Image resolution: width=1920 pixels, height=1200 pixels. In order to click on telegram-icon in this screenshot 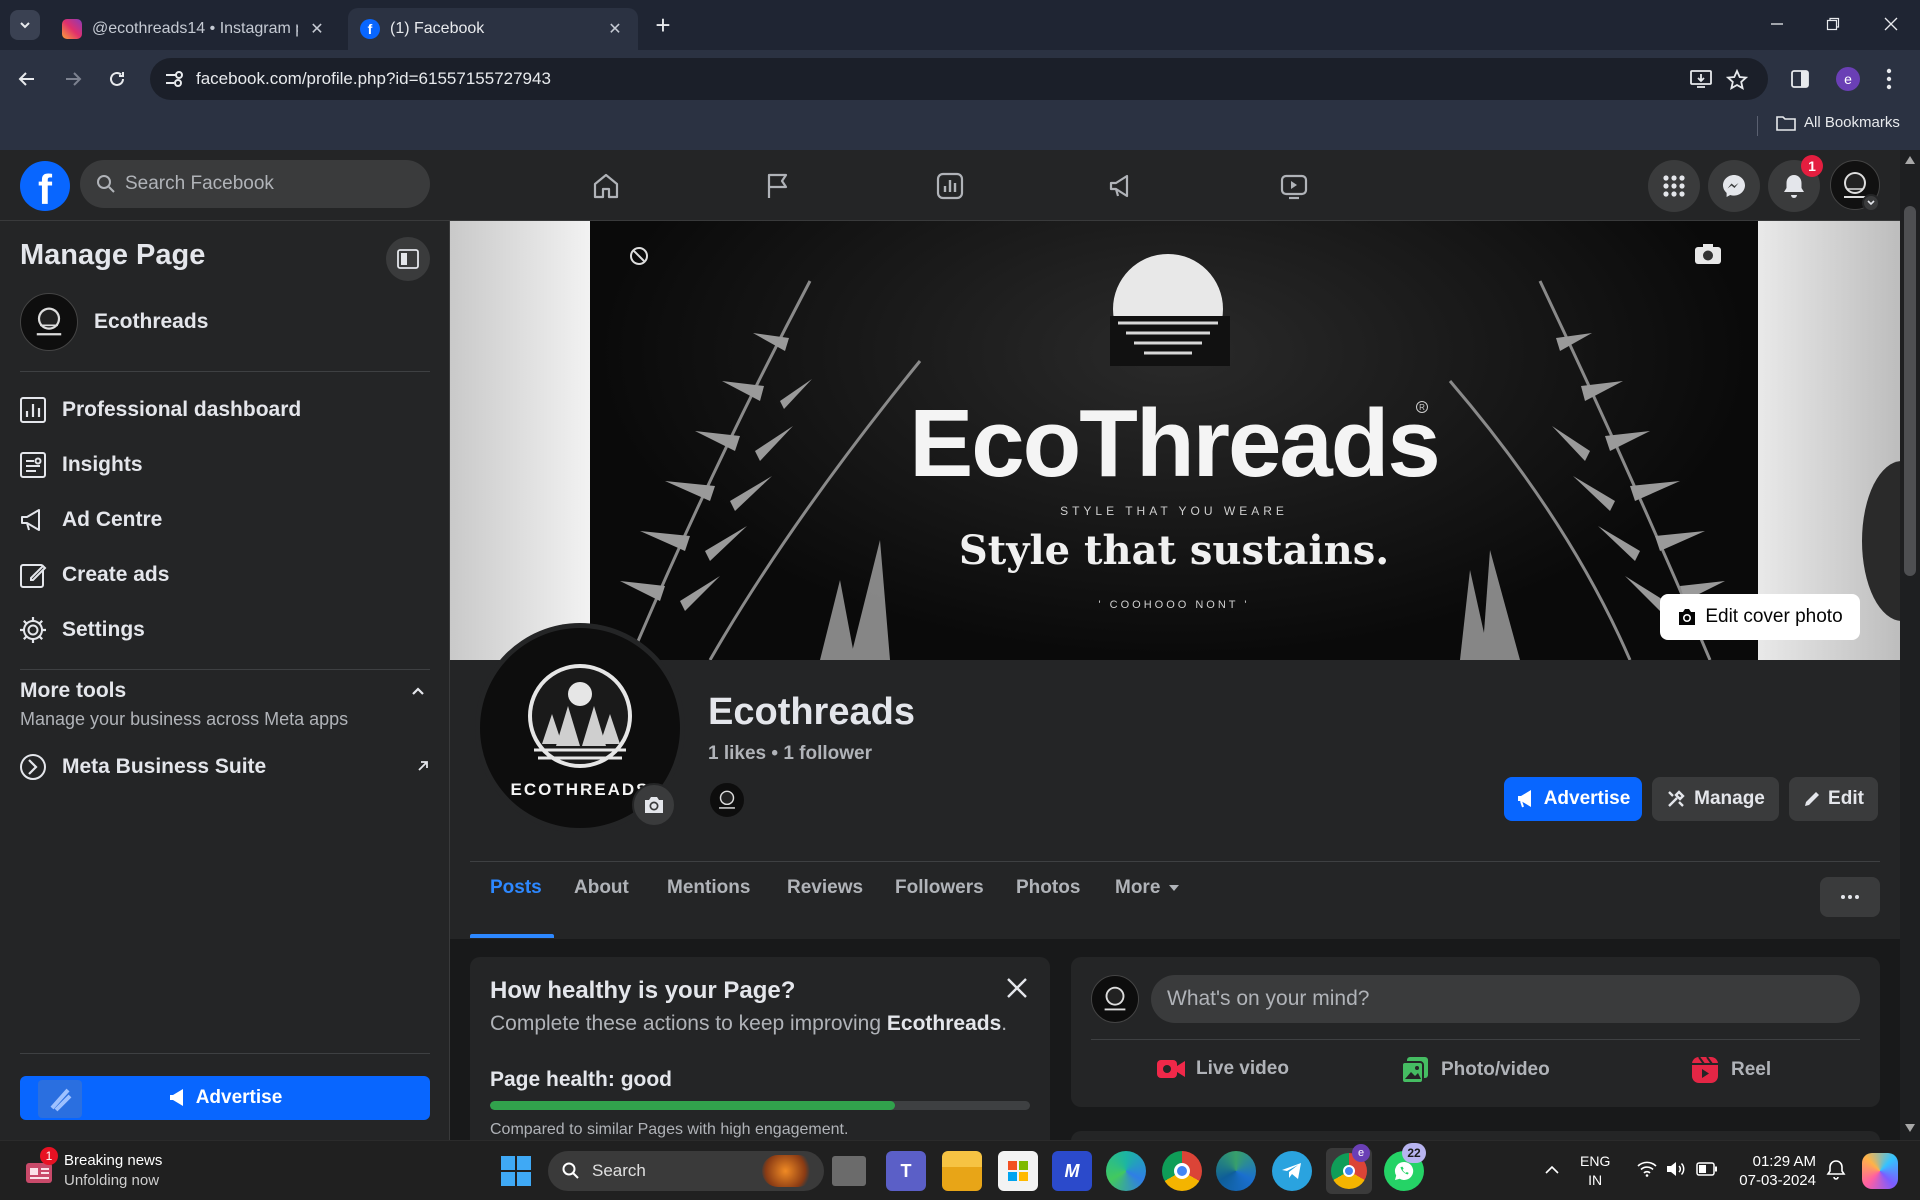, I will do `click(1292, 1171)`.